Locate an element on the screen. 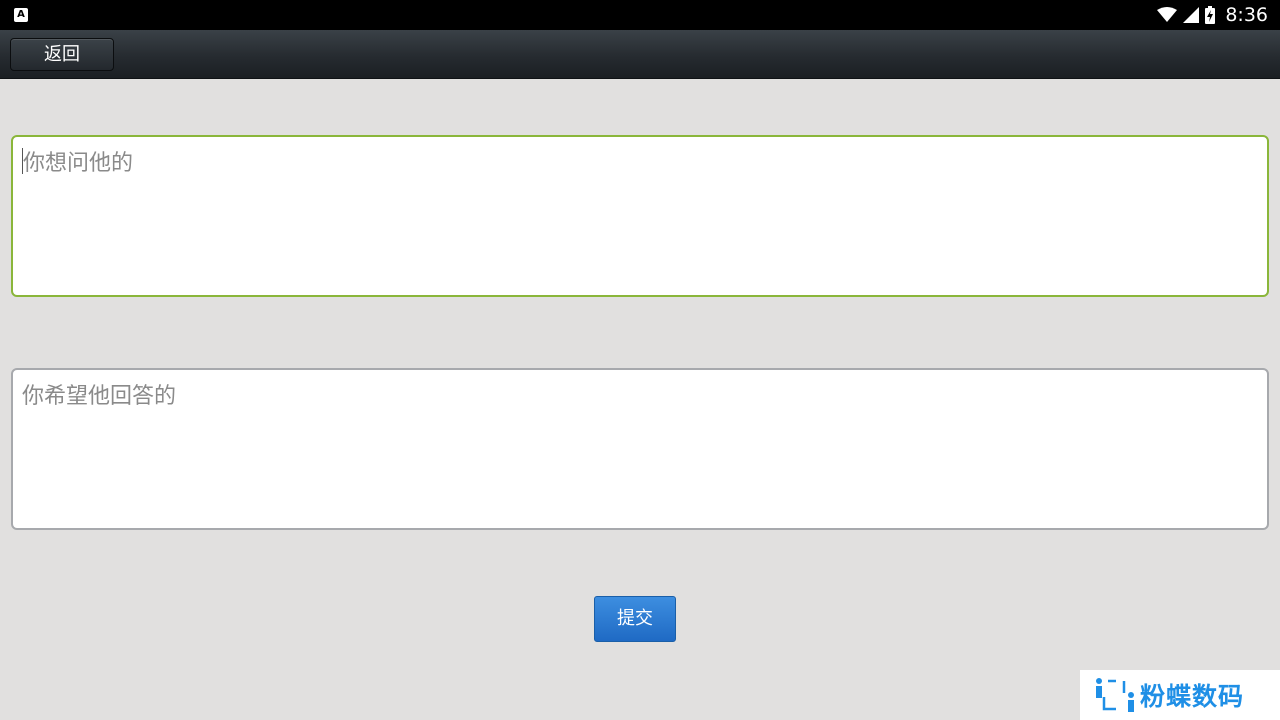  question-placeholder: 你想问他的 is located at coordinates (78, 163).